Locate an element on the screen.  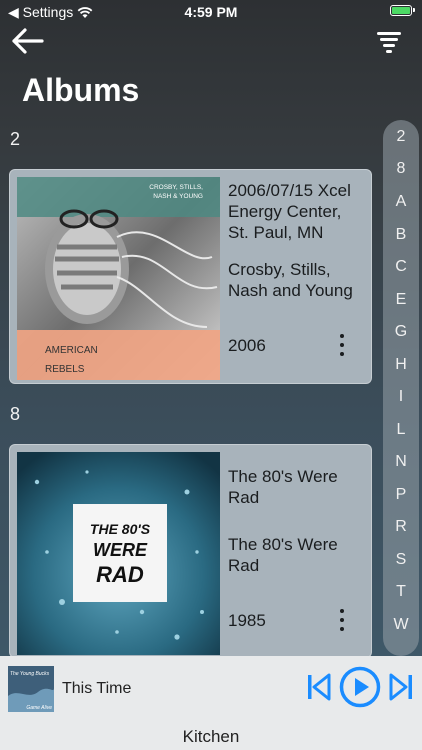
page-title: Albums is located at coordinates (81, 90).